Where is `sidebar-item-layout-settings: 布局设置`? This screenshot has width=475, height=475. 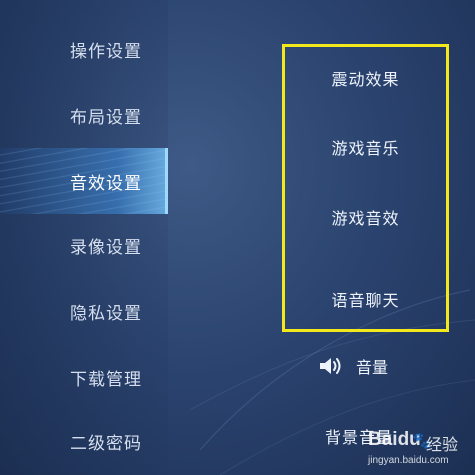
sidebar-item-layout-settings: 布局设置 is located at coordinates (84, 115).